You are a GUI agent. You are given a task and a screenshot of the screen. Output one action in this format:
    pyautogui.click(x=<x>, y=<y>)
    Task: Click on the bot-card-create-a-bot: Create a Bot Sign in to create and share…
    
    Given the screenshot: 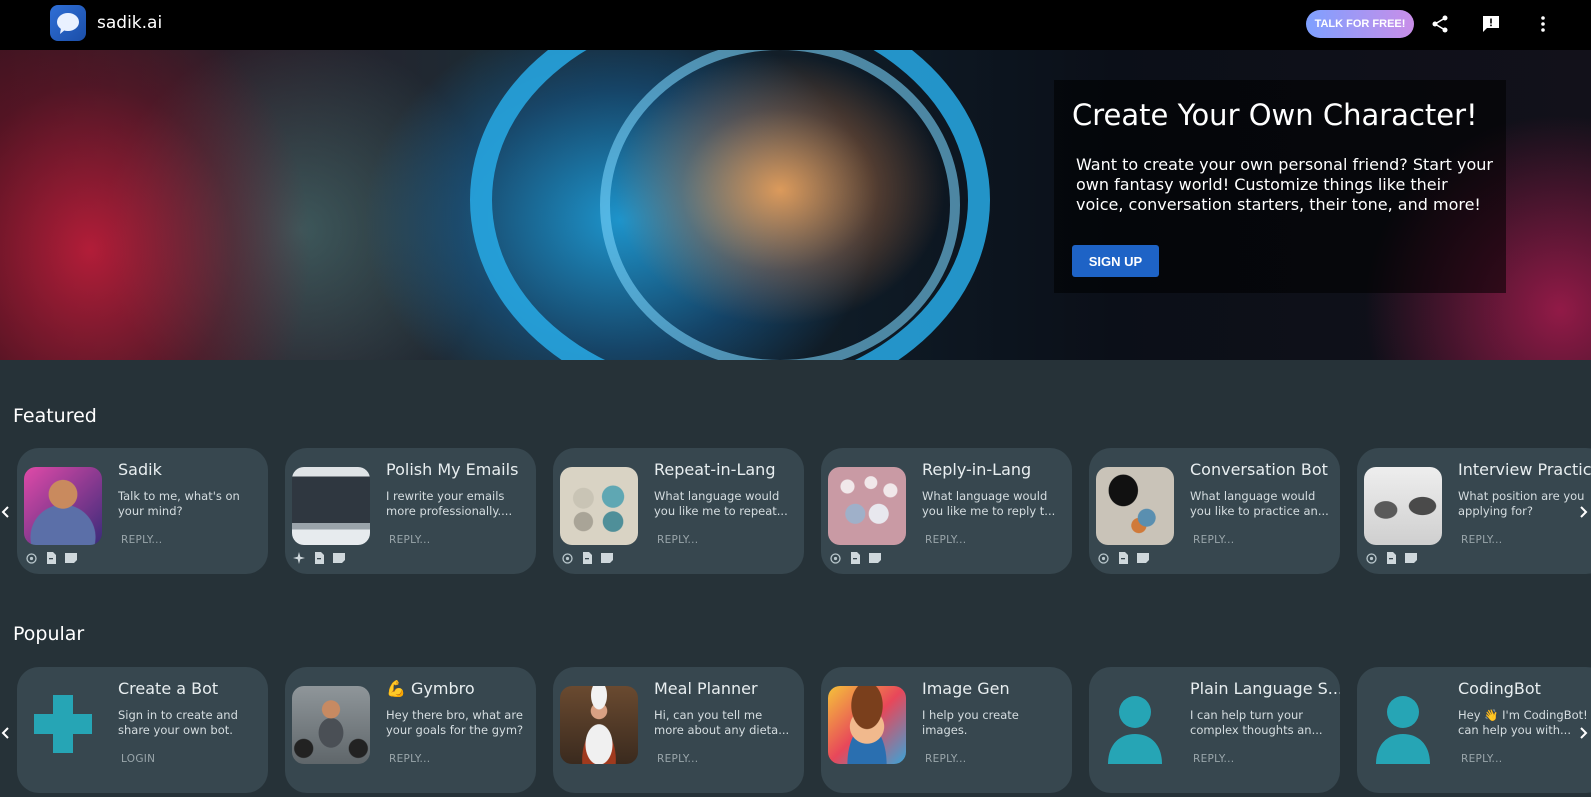 What is the action you would take?
    pyautogui.click(x=142, y=730)
    